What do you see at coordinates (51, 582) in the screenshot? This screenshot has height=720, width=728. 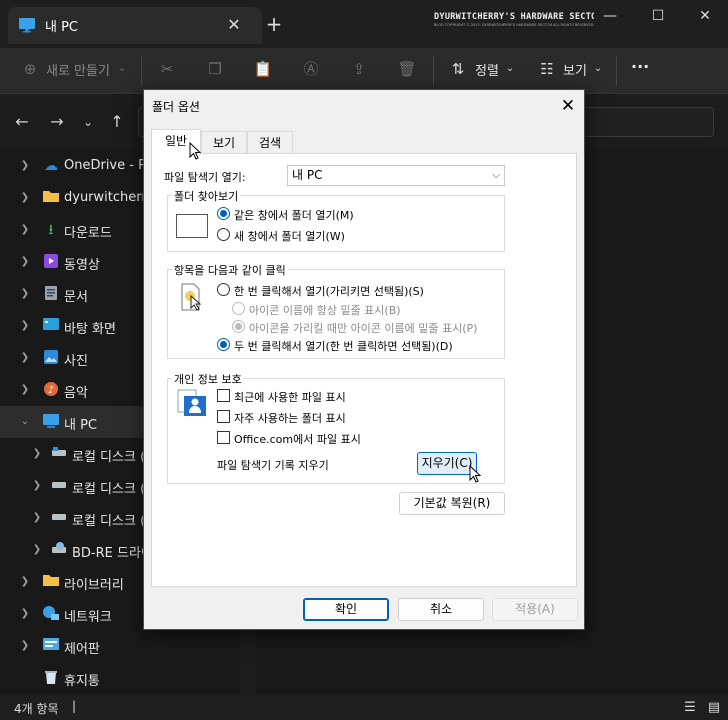 I see `library-folder-icon` at bounding box center [51, 582].